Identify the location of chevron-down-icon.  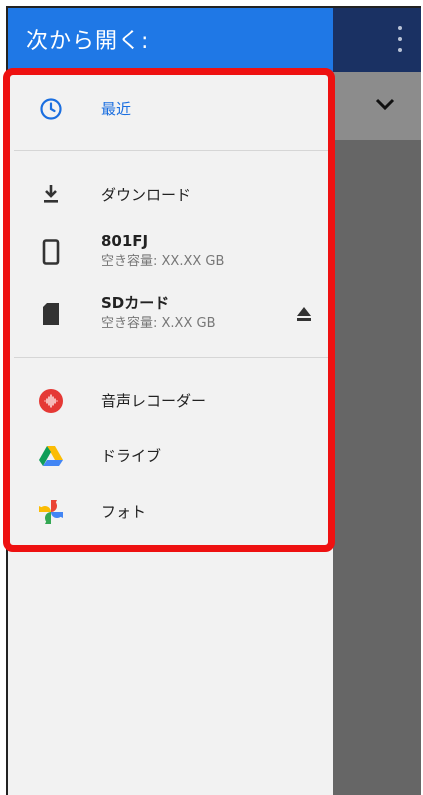
(385, 104).